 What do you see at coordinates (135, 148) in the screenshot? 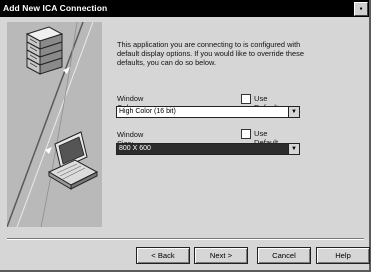
I see `window-size-value: 800 X 600` at bounding box center [135, 148].